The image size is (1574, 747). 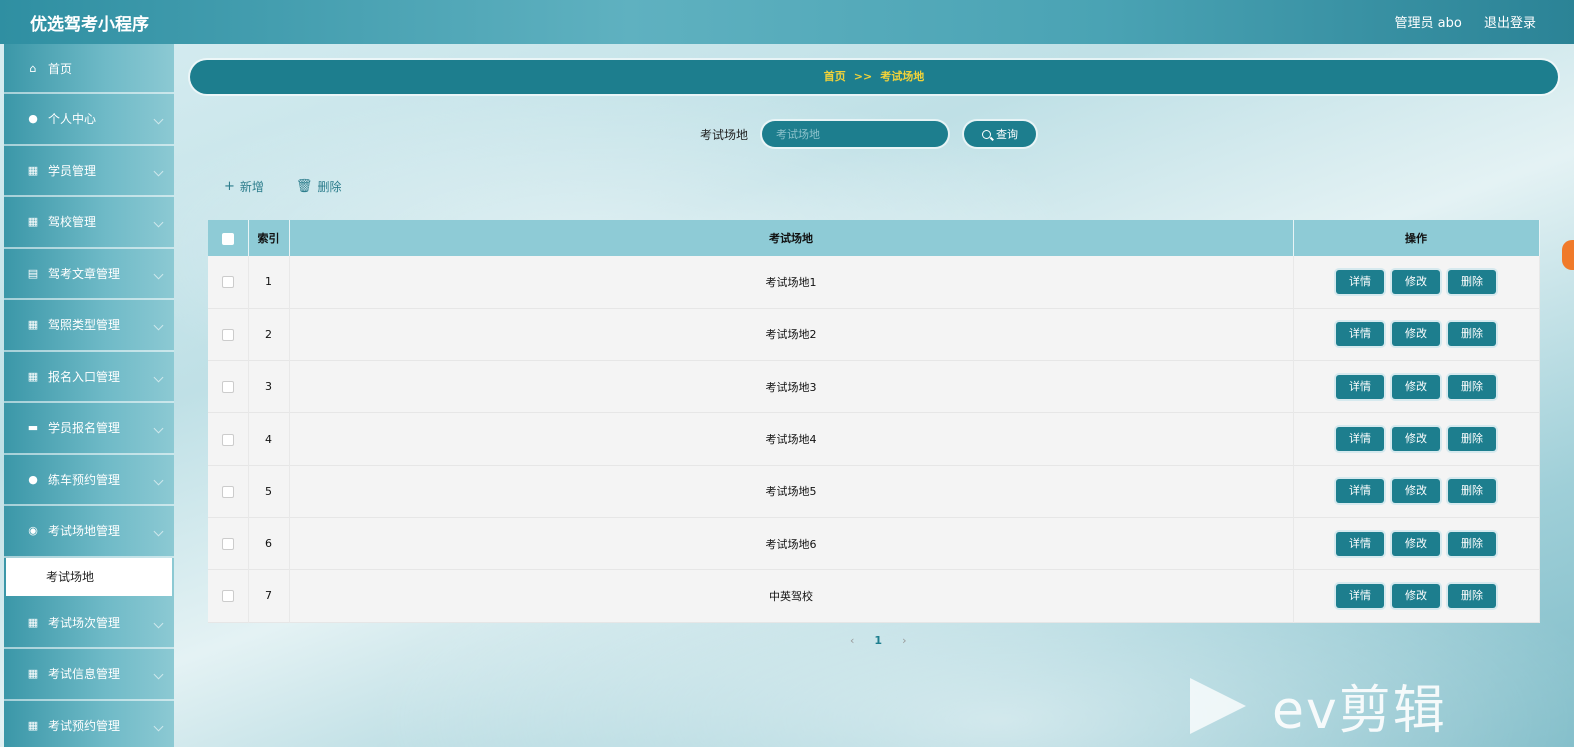 I want to click on watermark: ev剪辑, so click(x=1318, y=705).